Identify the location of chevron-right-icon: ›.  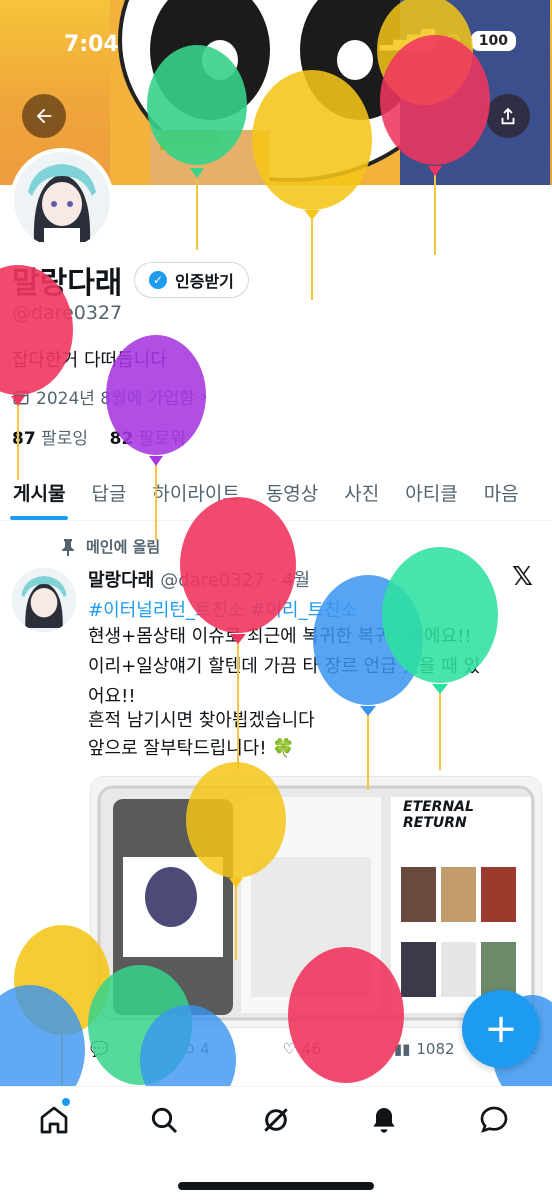
(204, 396).